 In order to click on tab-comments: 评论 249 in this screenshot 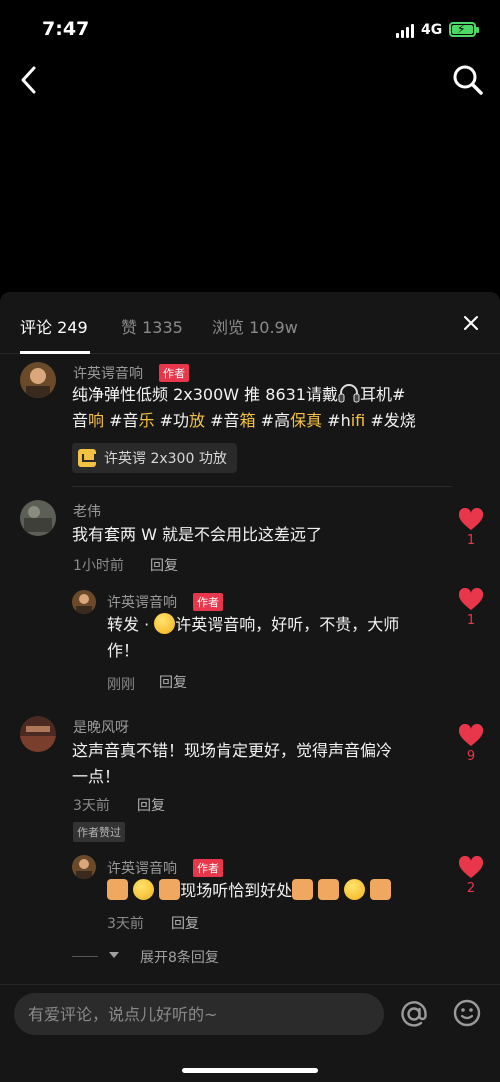, I will do `click(54, 326)`.